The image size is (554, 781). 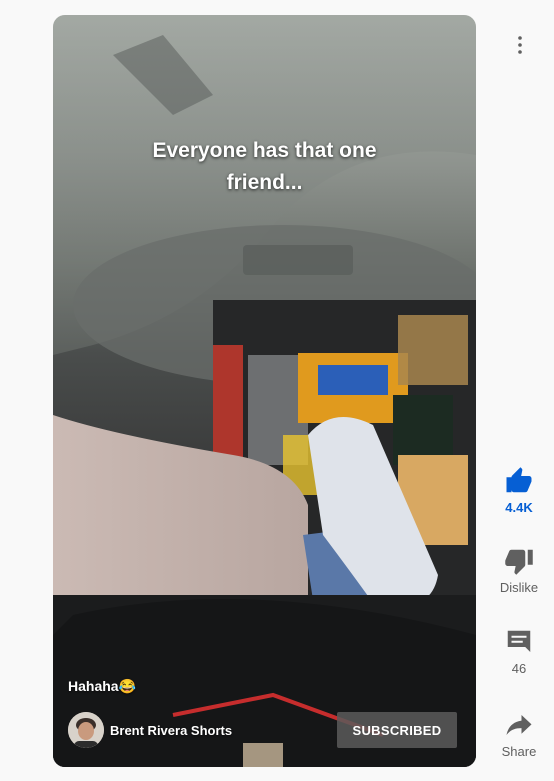 What do you see at coordinates (262, 730) in the screenshot?
I see `channel-row: Brent Rivera Shorts SUBSCRIBED` at bounding box center [262, 730].